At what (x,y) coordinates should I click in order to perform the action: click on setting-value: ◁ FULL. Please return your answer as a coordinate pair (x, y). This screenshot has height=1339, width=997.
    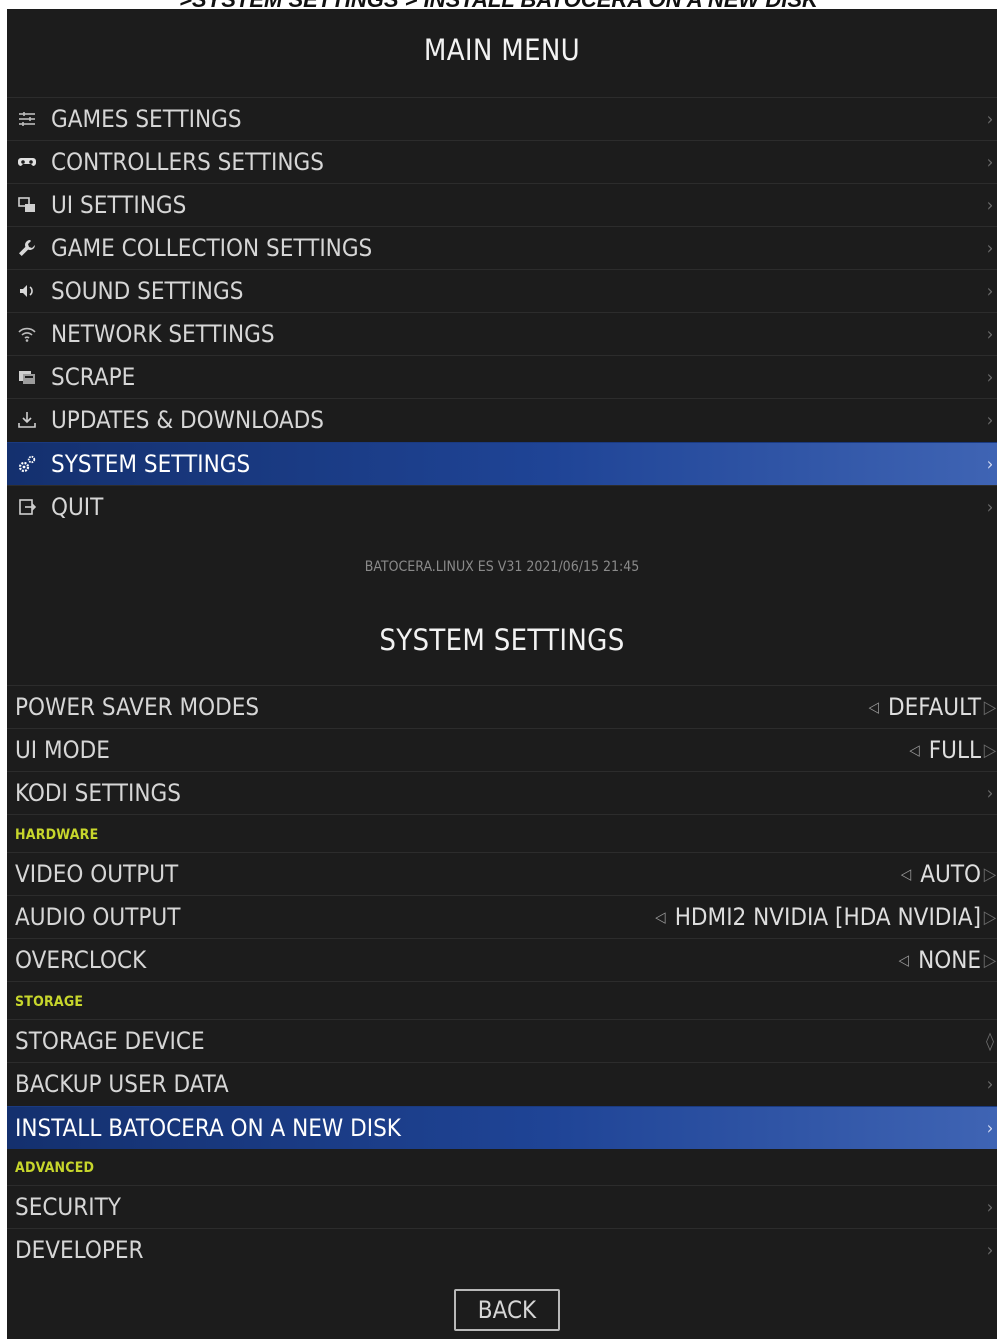
    Looking at the image, I should click on (945, 750).